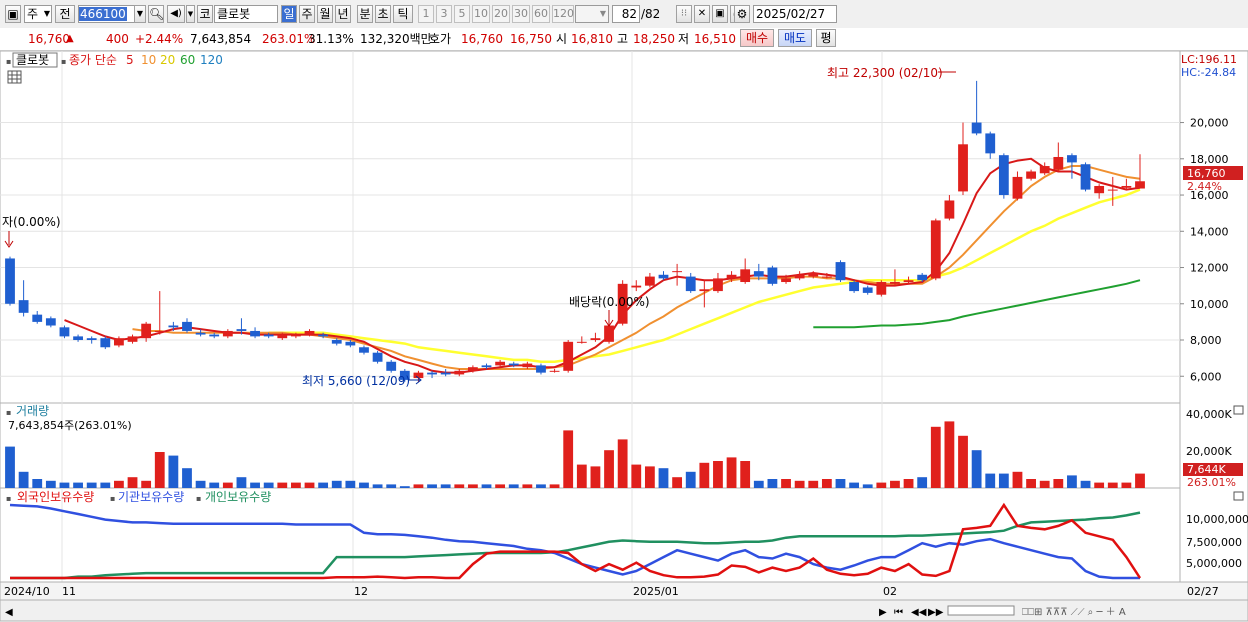  Describe the element at coordinates (176, 14) in the screenshot. I see `speaker-icon: ◀)` at that location.